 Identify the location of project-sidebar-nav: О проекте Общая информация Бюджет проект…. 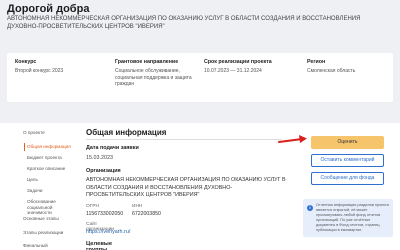
(38, 186).